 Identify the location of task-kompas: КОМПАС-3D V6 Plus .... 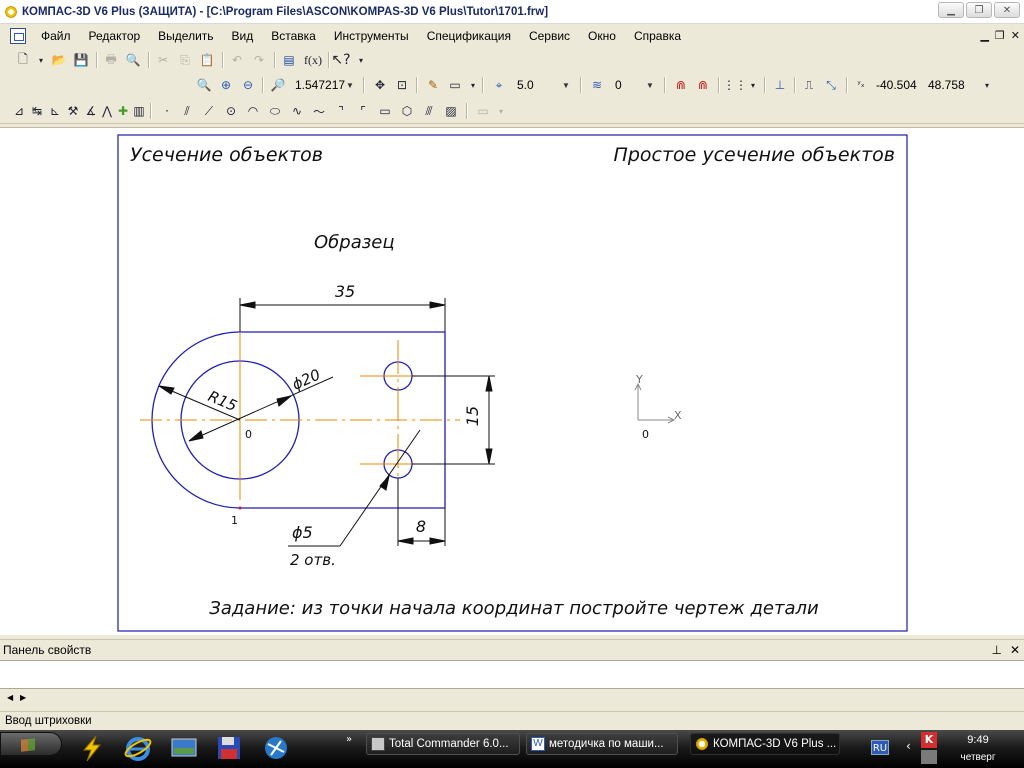
(765, 744).